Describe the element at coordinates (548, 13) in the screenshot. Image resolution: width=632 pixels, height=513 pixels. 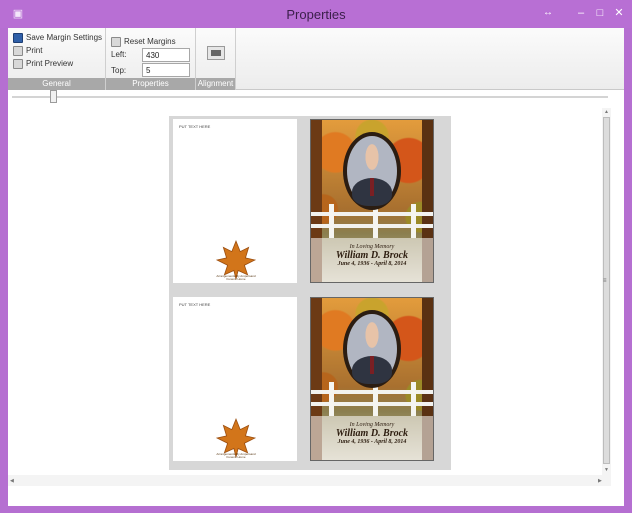
I see `resize-icon: ↔` at that location.